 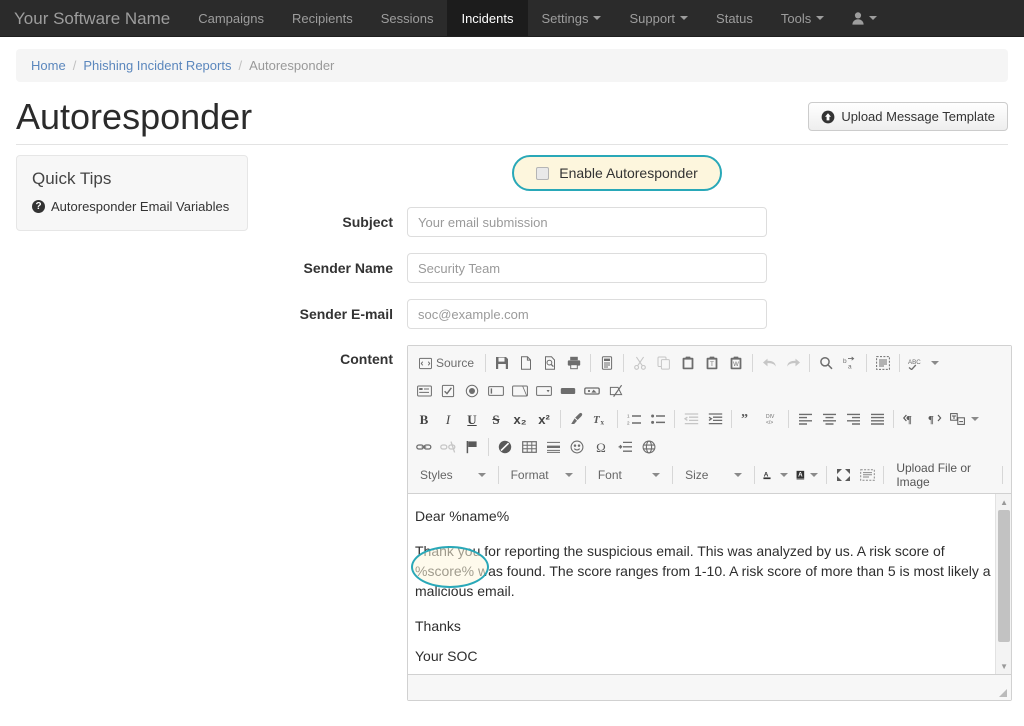 What do you see at coordinates (587, 268) in the screenshot?
I see `sender-name-input` at bounding box center [587, 268].